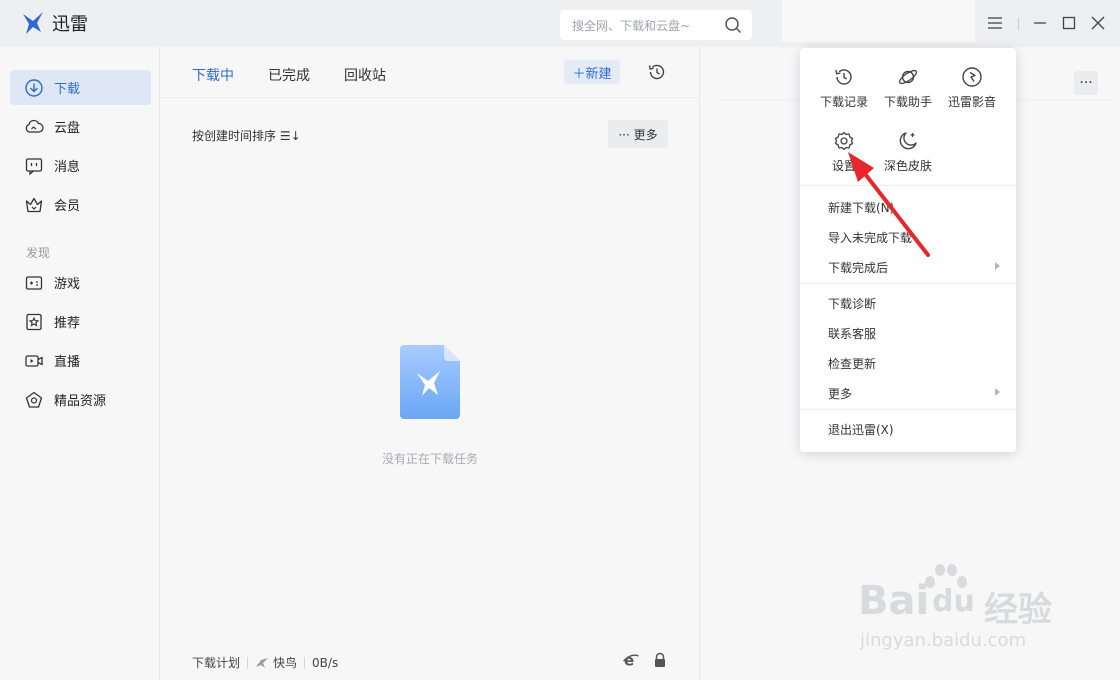 The width and height of the screenshot is (1120, 680). Describe the element at coordinates (844, 141) in the screenshot. I see `gear-icon` at that location.